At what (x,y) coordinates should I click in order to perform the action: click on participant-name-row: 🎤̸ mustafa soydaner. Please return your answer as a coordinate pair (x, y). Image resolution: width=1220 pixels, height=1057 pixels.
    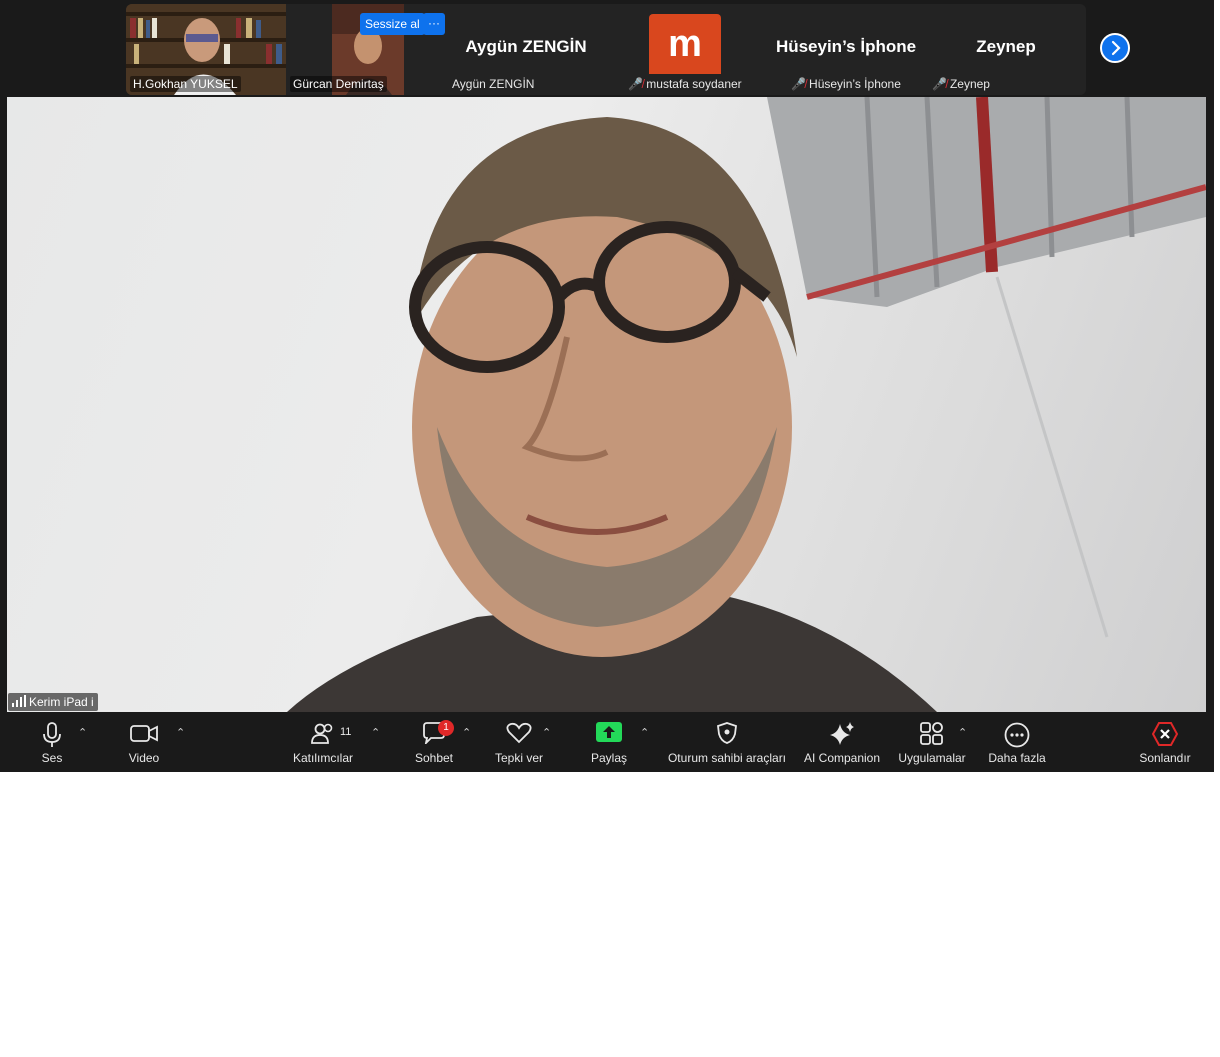
    Looking at the image, I should click on (685, 84).